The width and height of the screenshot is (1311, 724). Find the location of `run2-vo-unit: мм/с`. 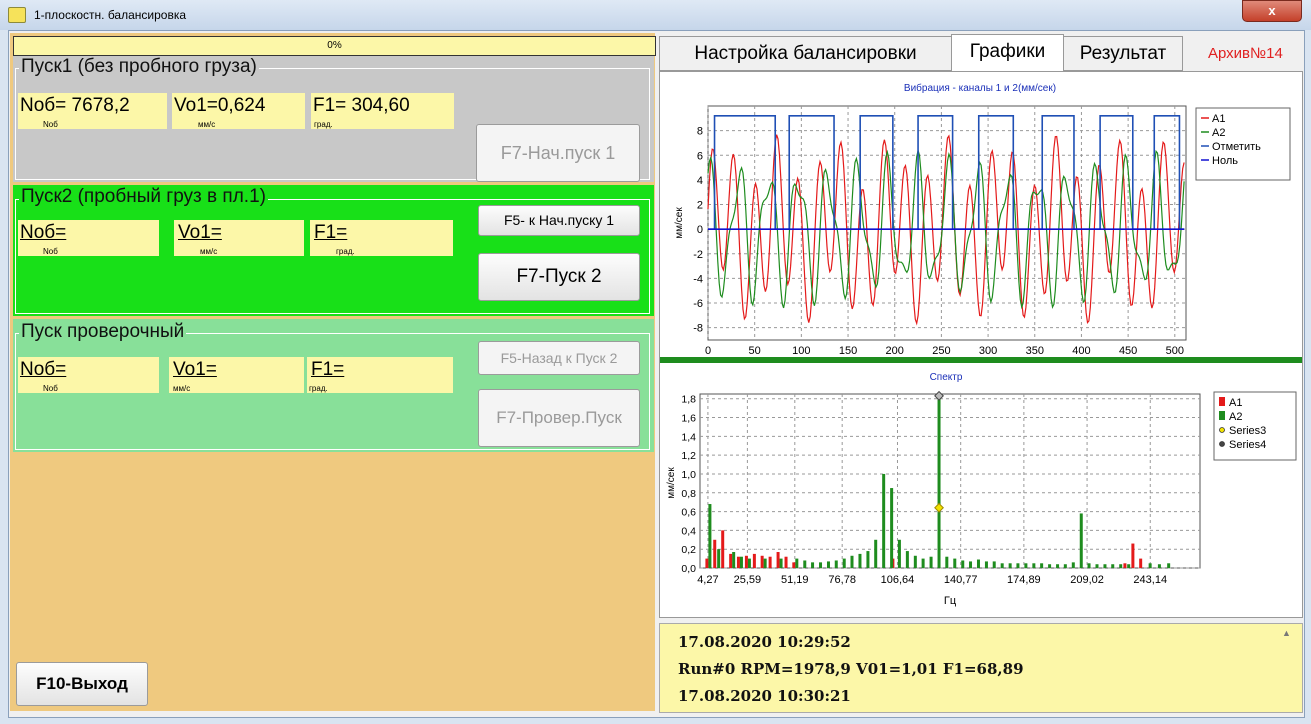

run2-vo-unit: мм/с is located at coordinates (209, 251).